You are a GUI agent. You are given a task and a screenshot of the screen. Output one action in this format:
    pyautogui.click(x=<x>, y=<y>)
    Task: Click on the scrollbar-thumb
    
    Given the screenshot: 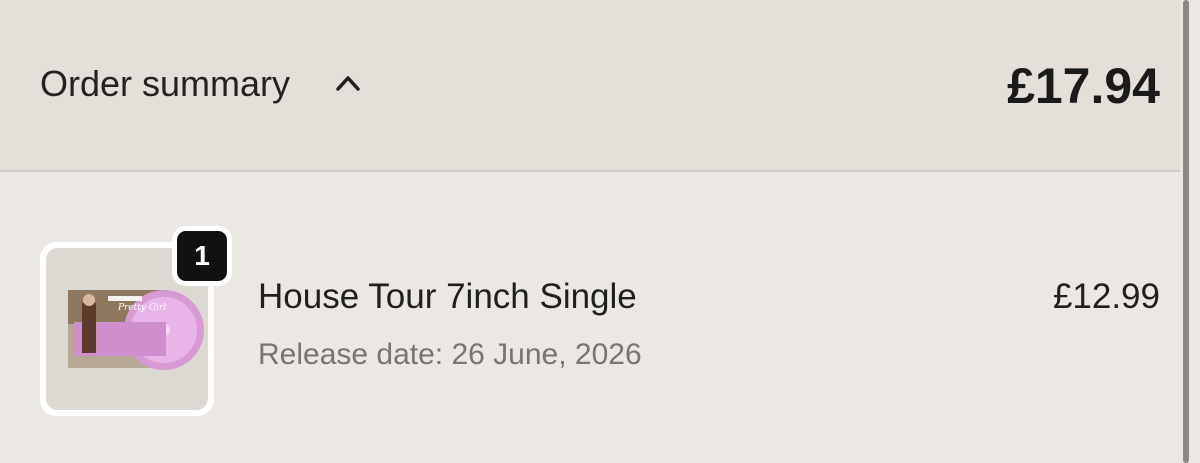 What is the action you would take?
    pyautogui.click(x=1186, y=231)
    